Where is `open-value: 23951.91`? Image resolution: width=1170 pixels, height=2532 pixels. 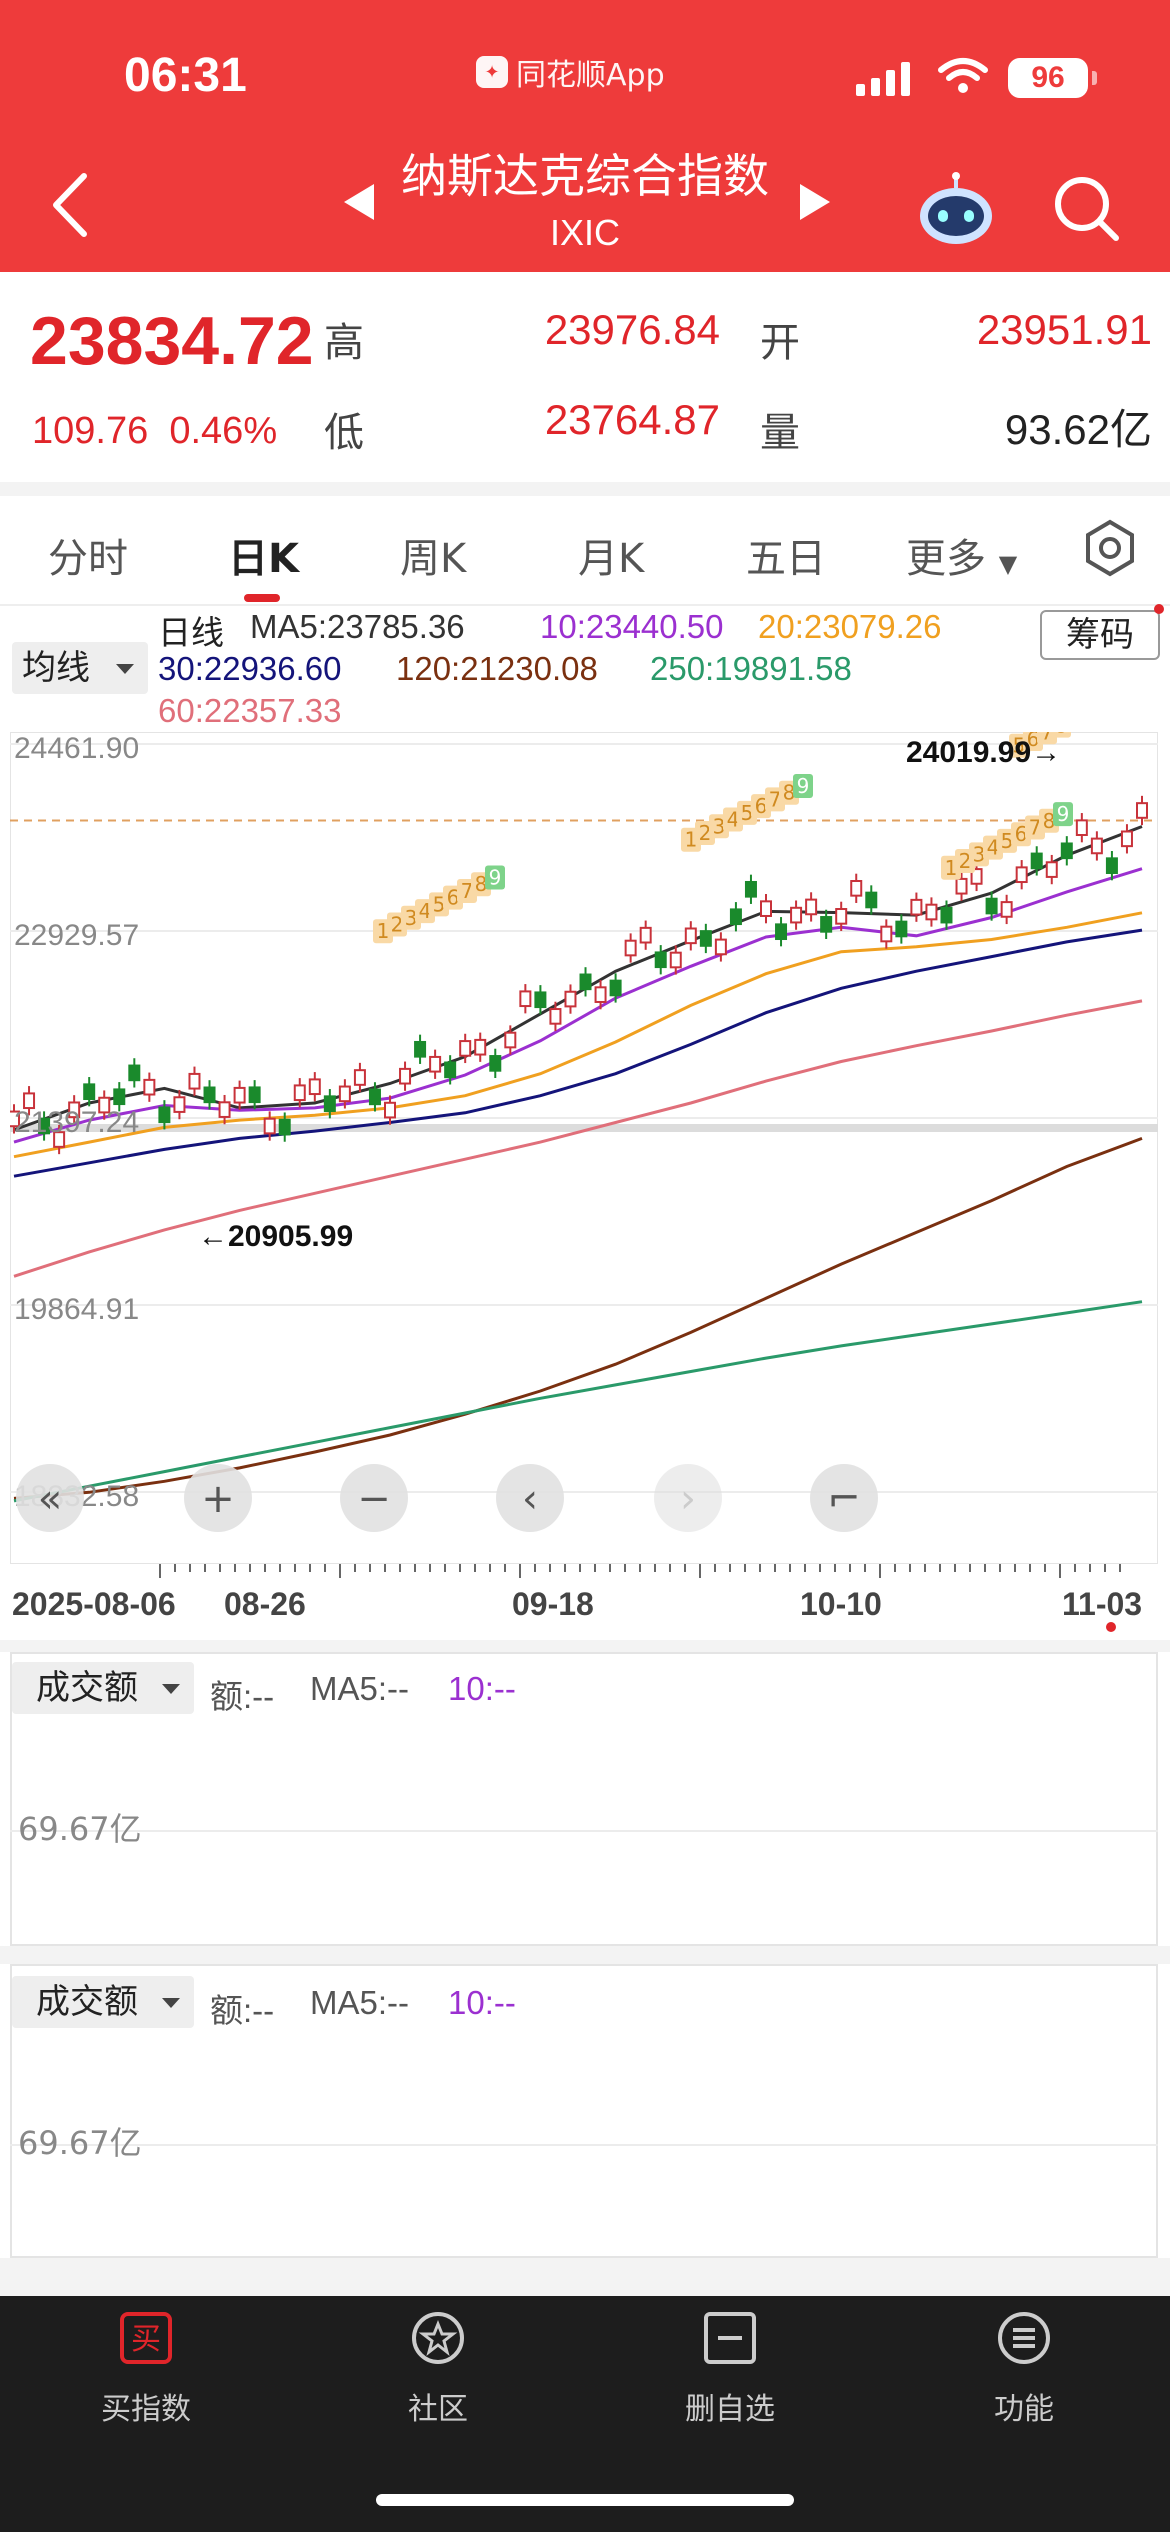 open-value: 23951.91 is located at coordinates (1064, 329).